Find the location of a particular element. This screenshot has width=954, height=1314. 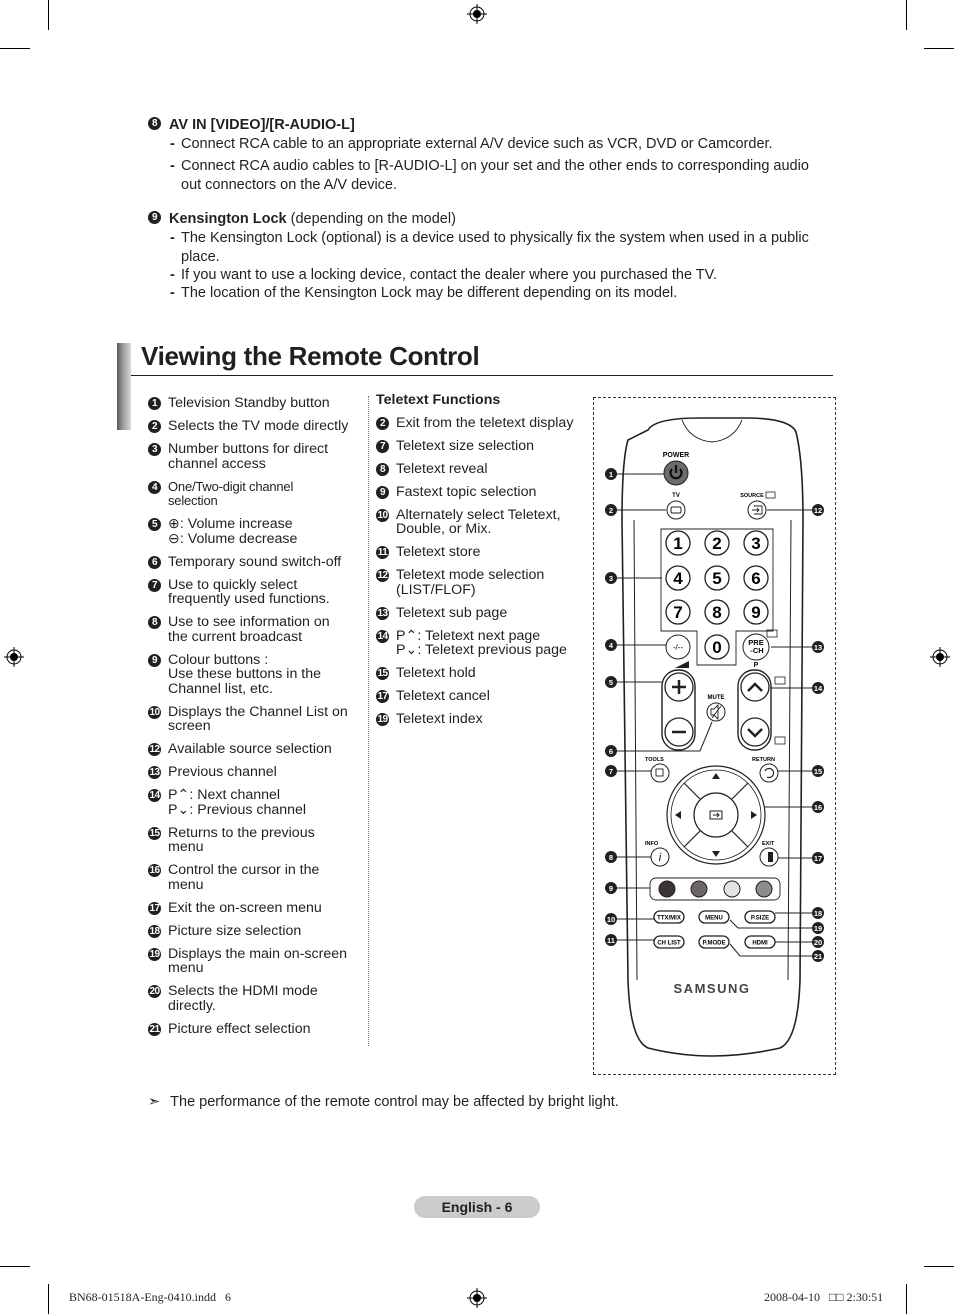

ttx-label: TTX/MIX is located at coordinates (669, 919).